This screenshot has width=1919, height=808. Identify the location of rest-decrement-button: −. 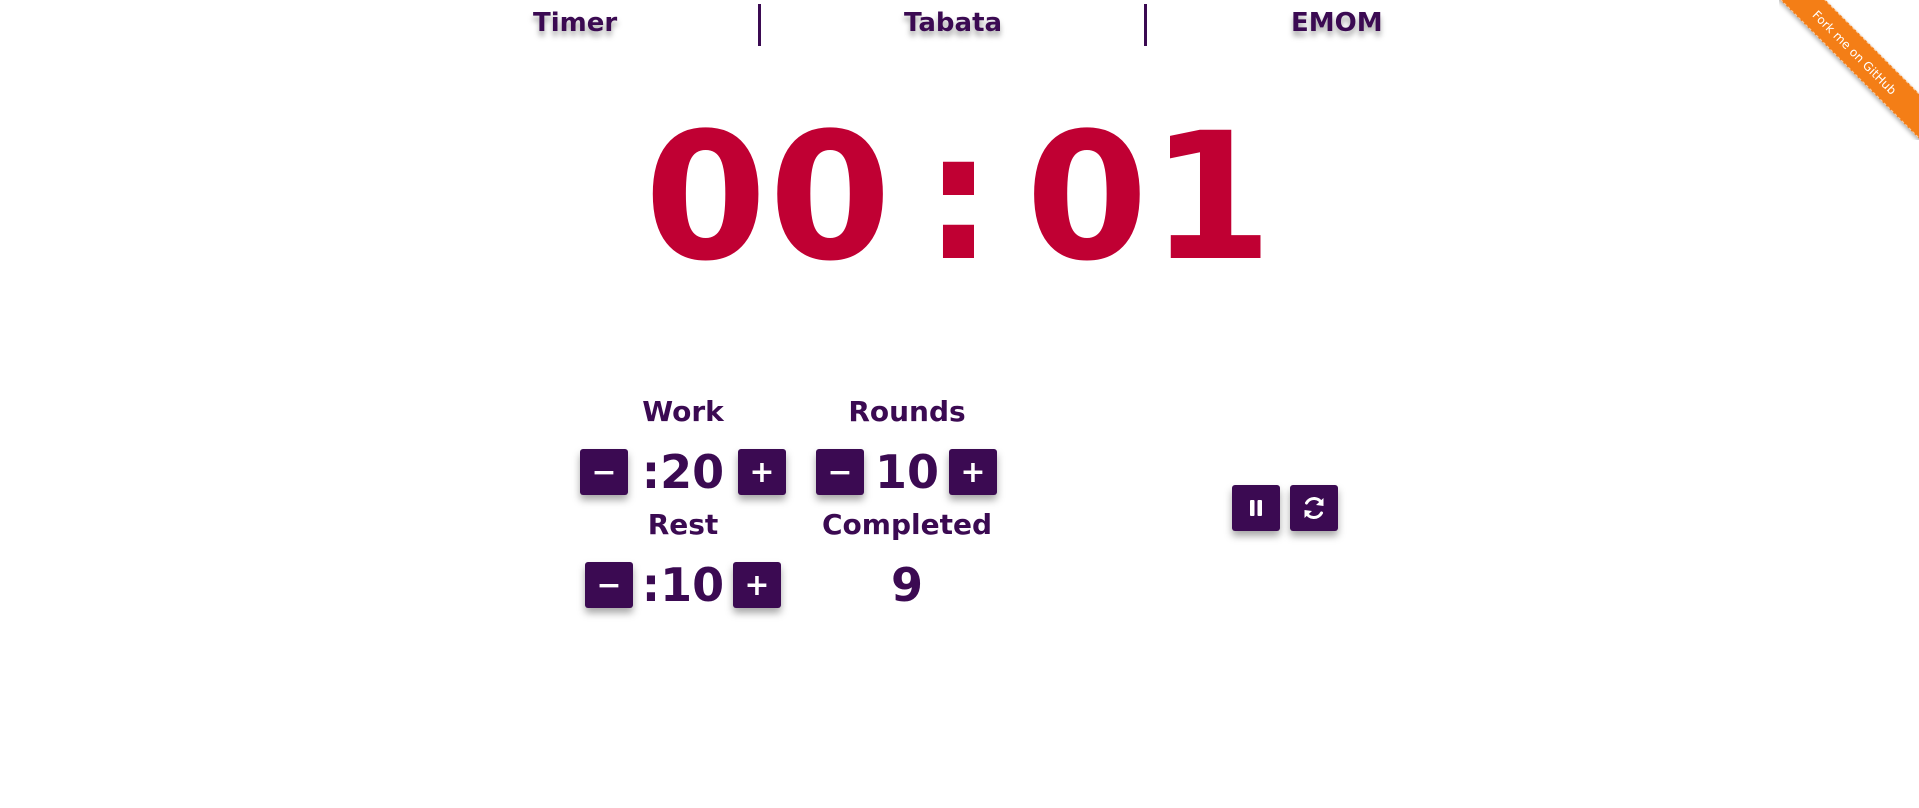
(609, 585).